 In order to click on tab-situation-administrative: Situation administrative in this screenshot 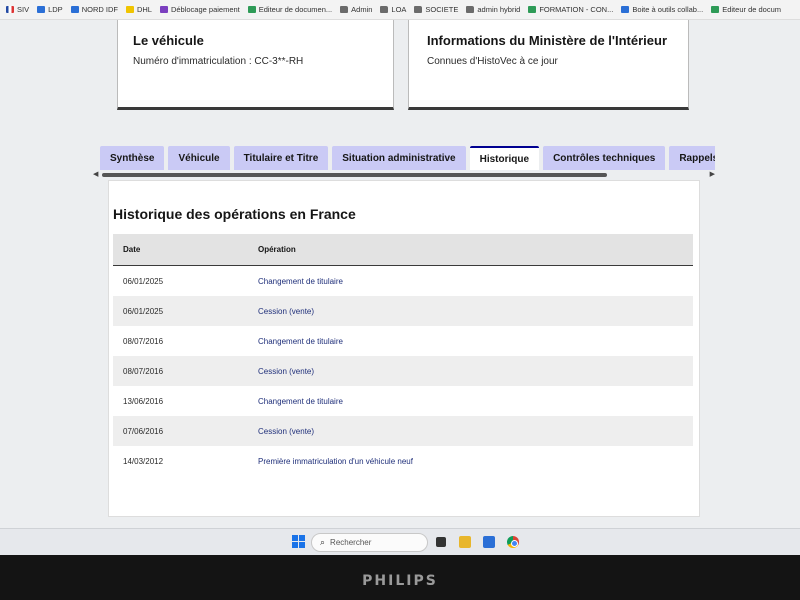, I will do `click(399, 158)`.